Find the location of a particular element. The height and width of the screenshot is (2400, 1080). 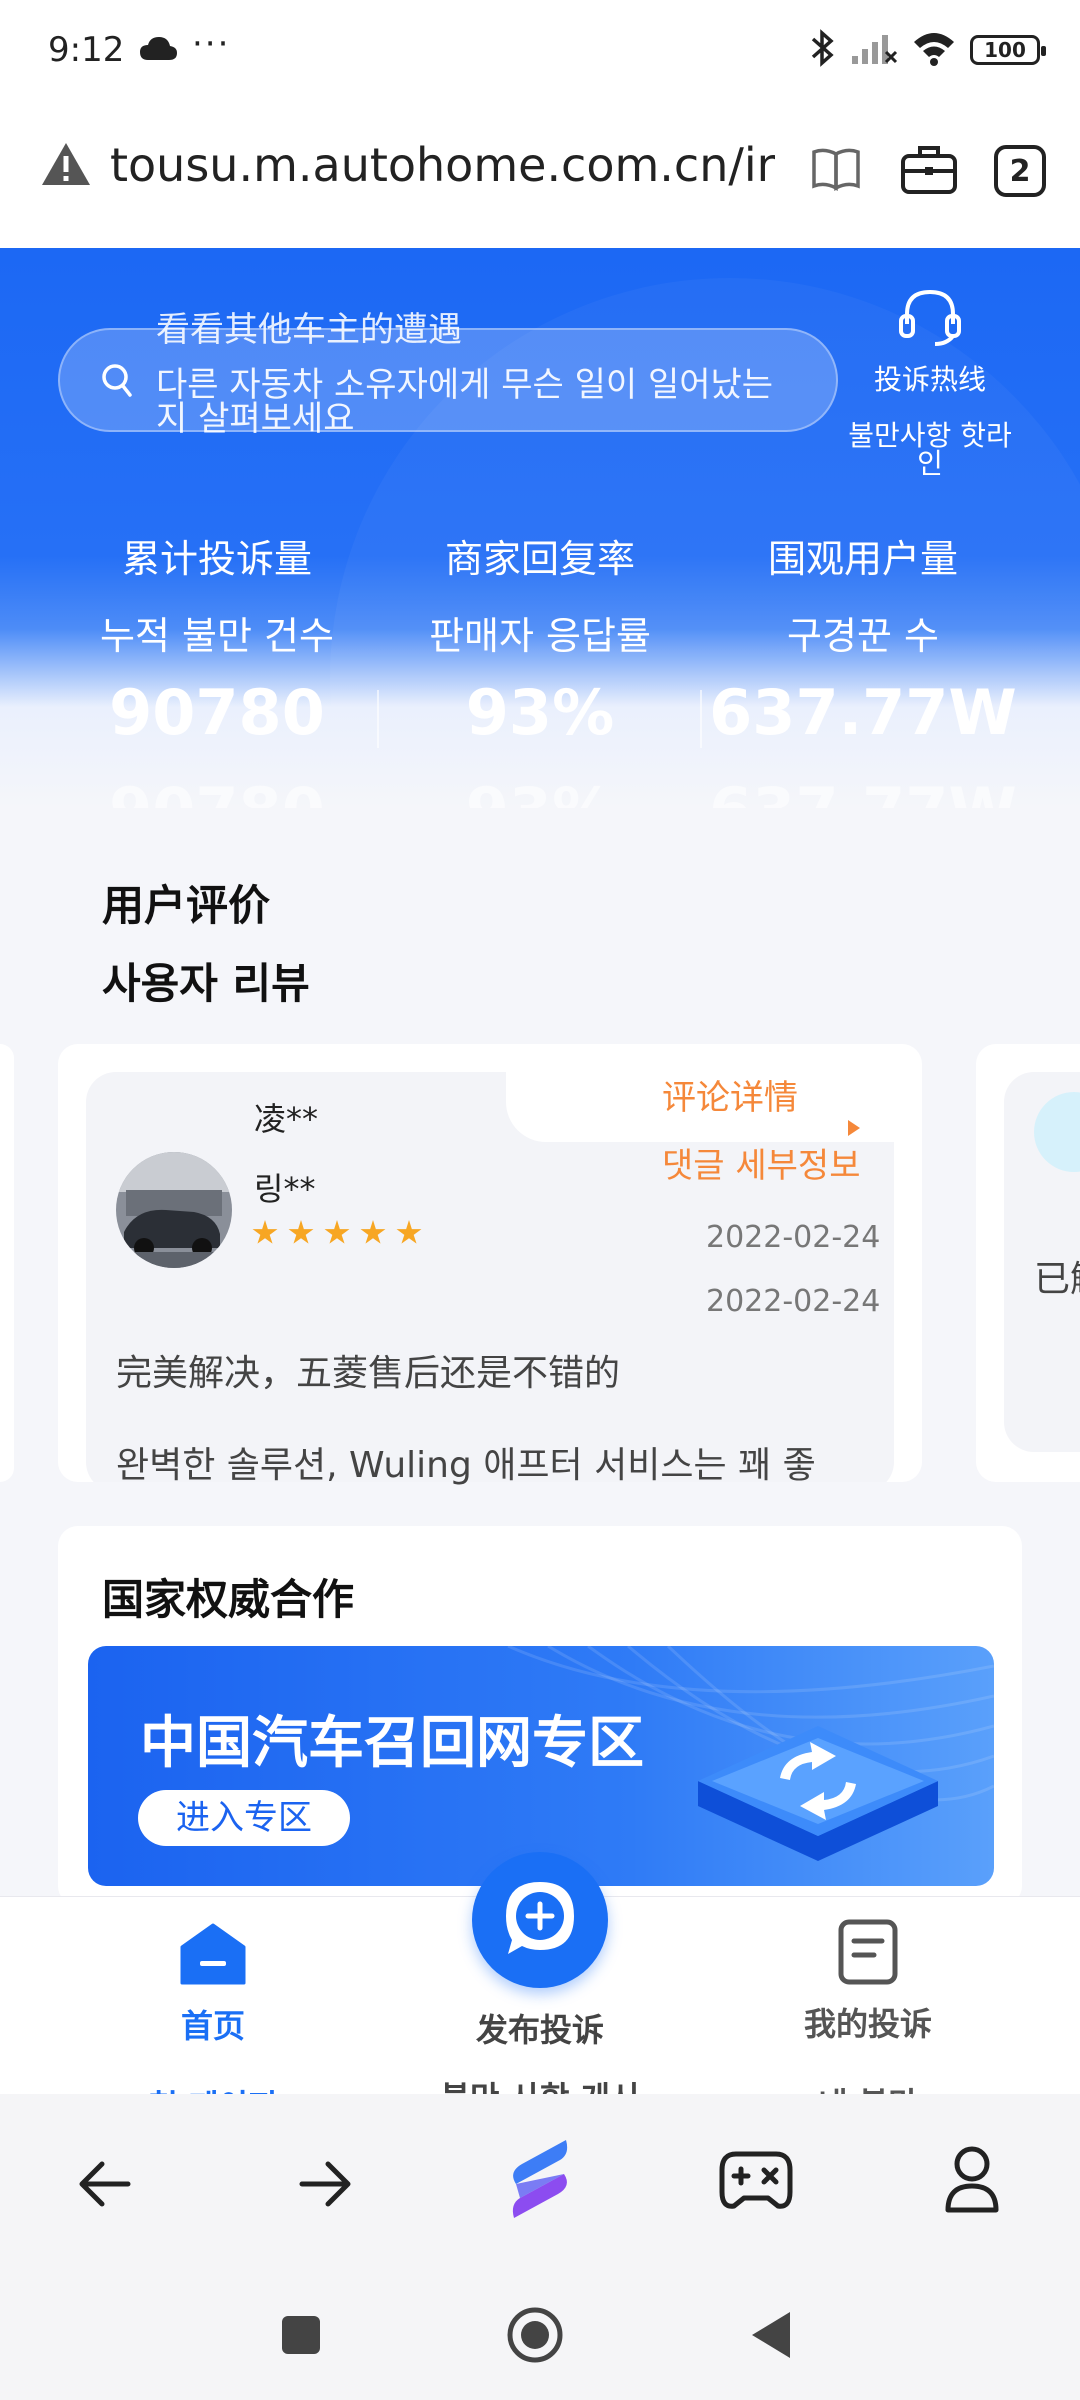

browser-toolbar is located at coordinates (540, 2180).